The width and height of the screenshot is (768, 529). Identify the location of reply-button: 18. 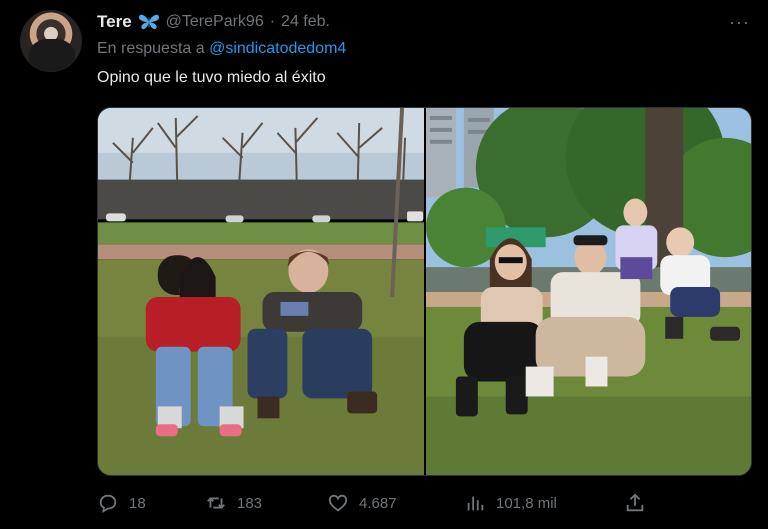
(121, 503).